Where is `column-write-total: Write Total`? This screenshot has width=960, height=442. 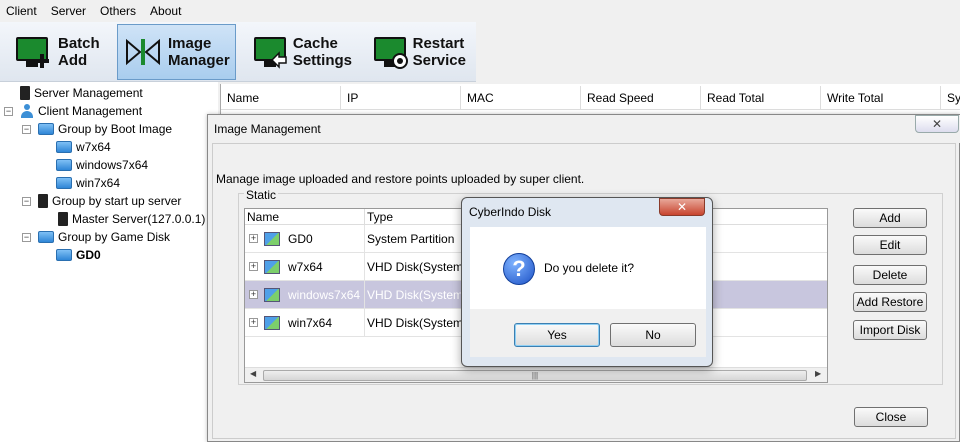 column-write-total: Write Total is located at coordinates (881, 97).